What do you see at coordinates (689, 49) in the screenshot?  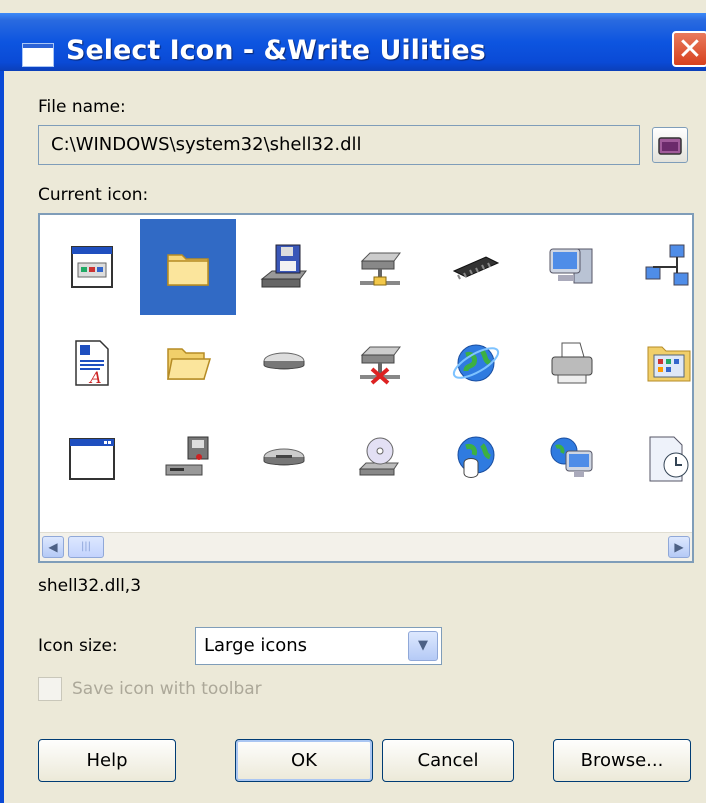 I see `close-button: ✕` at bounding box center [689, 49].